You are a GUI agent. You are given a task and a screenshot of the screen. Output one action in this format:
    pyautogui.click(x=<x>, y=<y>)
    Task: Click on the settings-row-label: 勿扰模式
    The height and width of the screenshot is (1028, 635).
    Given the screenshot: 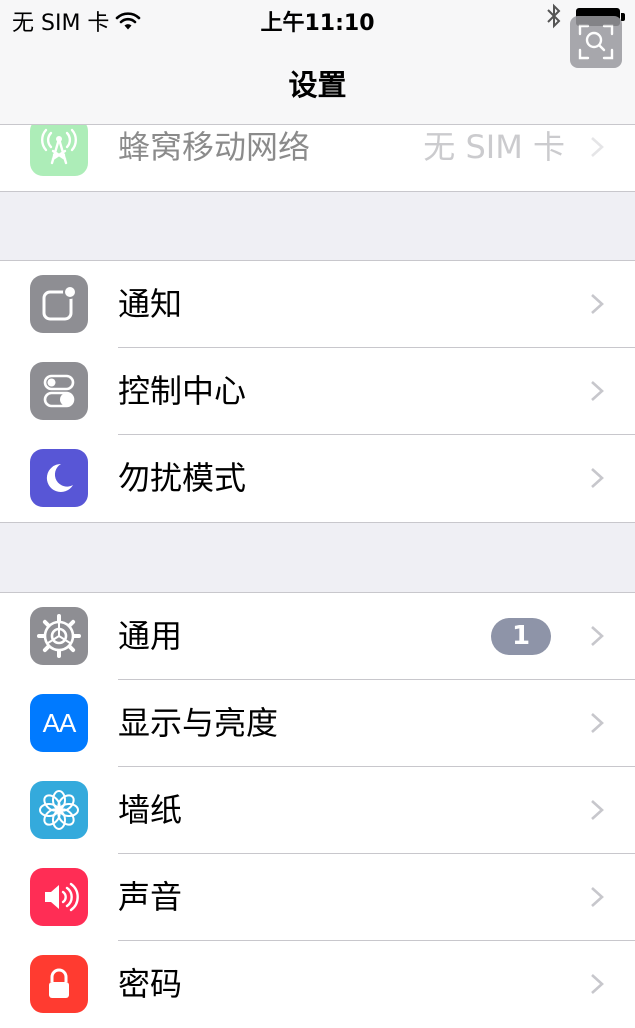 What is the action you would take?
    pyautogui.click(x=182, y=478)
    